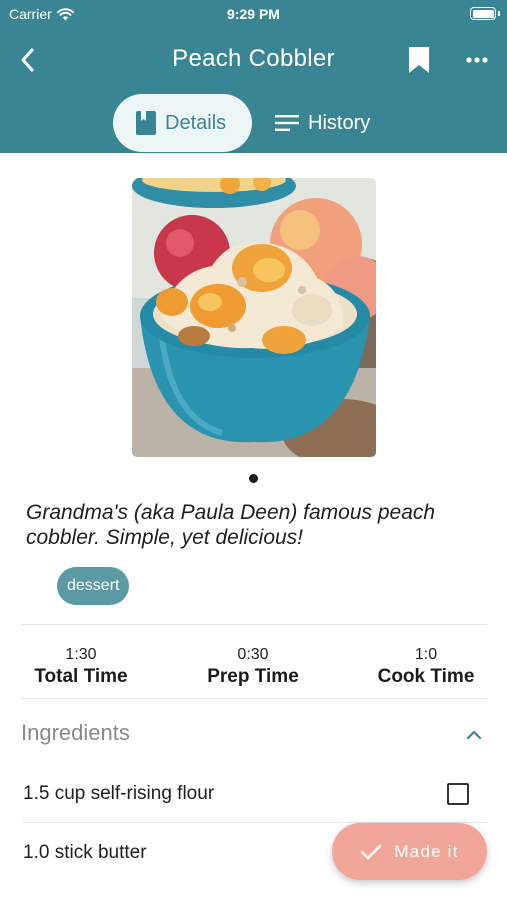  I want to click on bookmark-icon, so click(419, 60).